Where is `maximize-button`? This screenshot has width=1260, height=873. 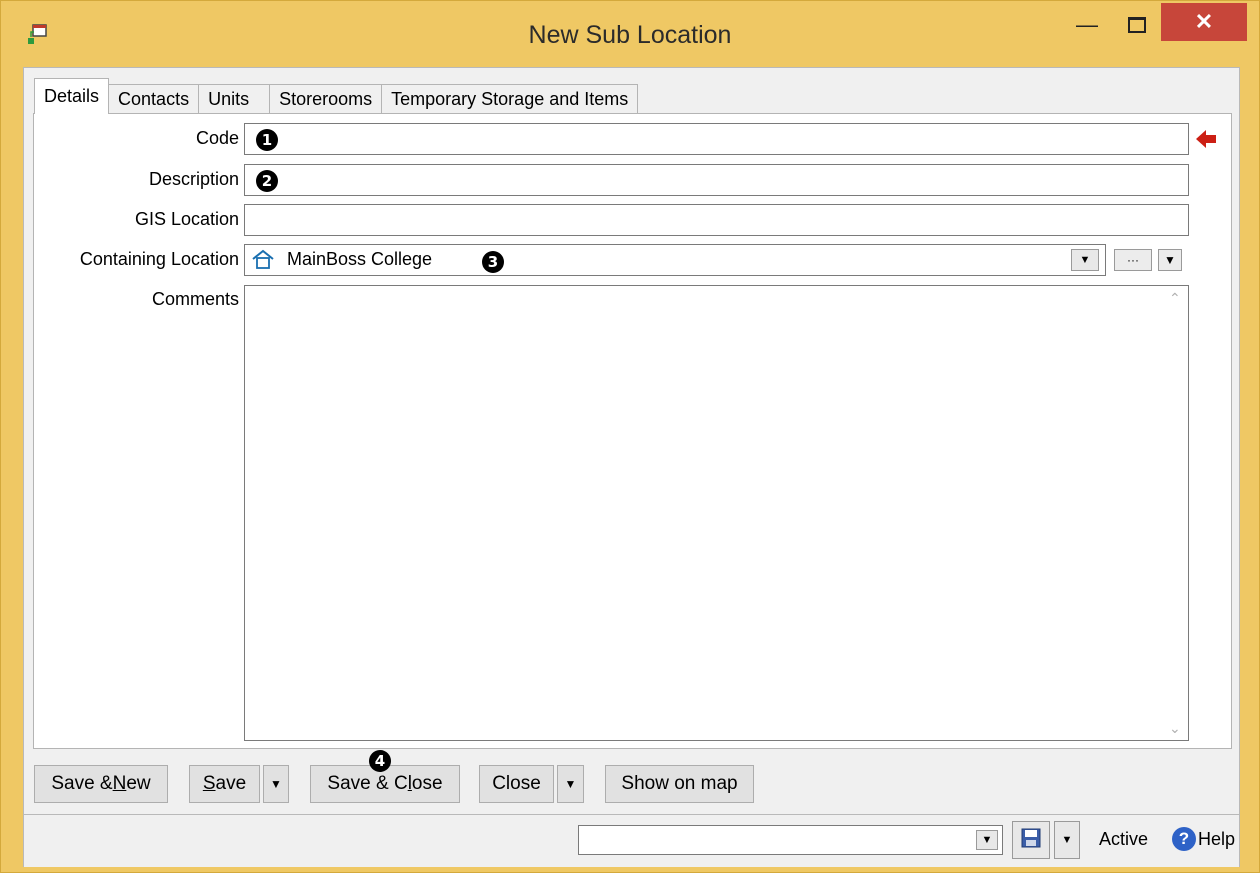 maximize-button is located at coordinates (1137, 25).